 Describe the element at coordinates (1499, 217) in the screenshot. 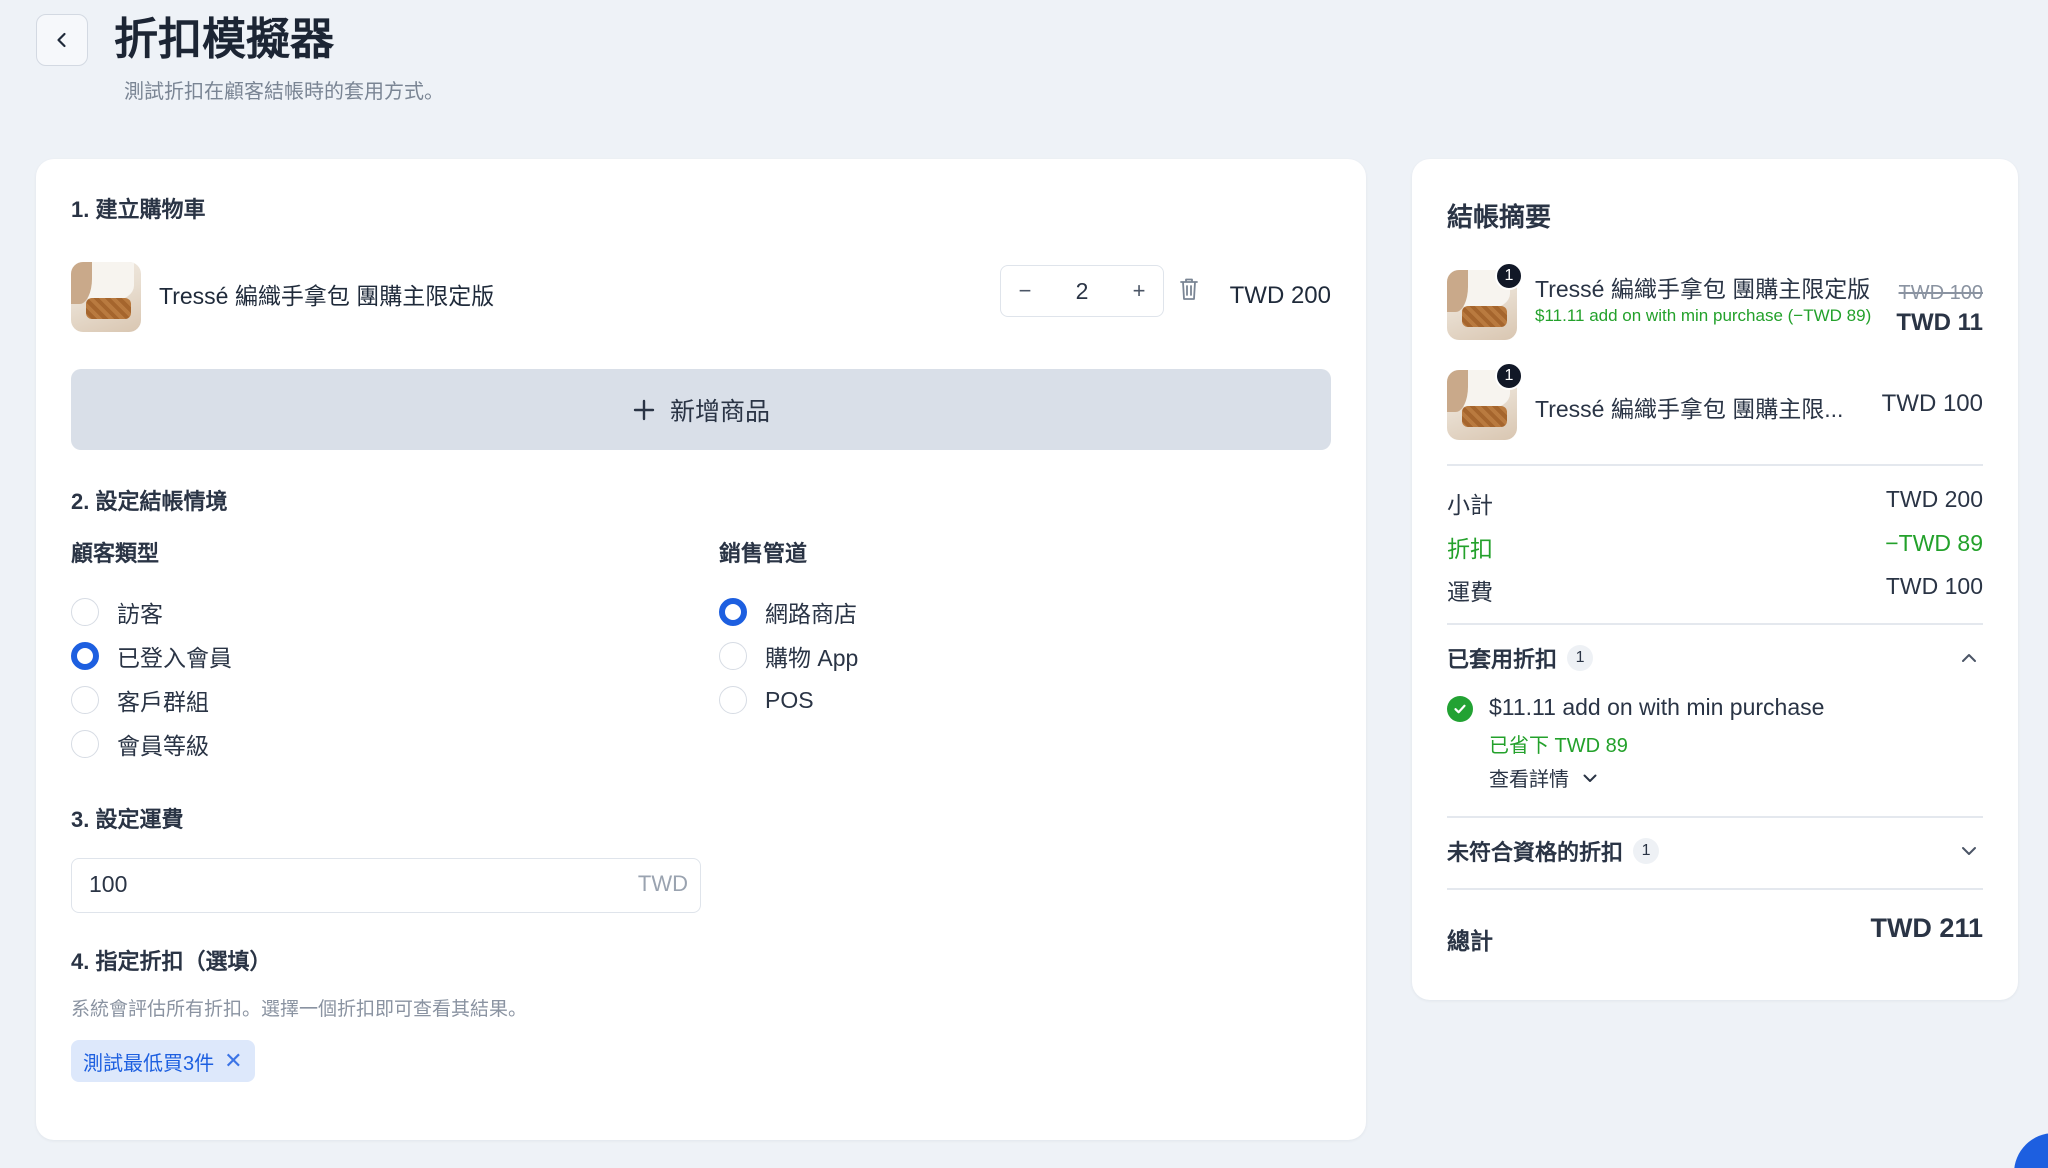

I see `summary-title: 結帳摘要` at that location.